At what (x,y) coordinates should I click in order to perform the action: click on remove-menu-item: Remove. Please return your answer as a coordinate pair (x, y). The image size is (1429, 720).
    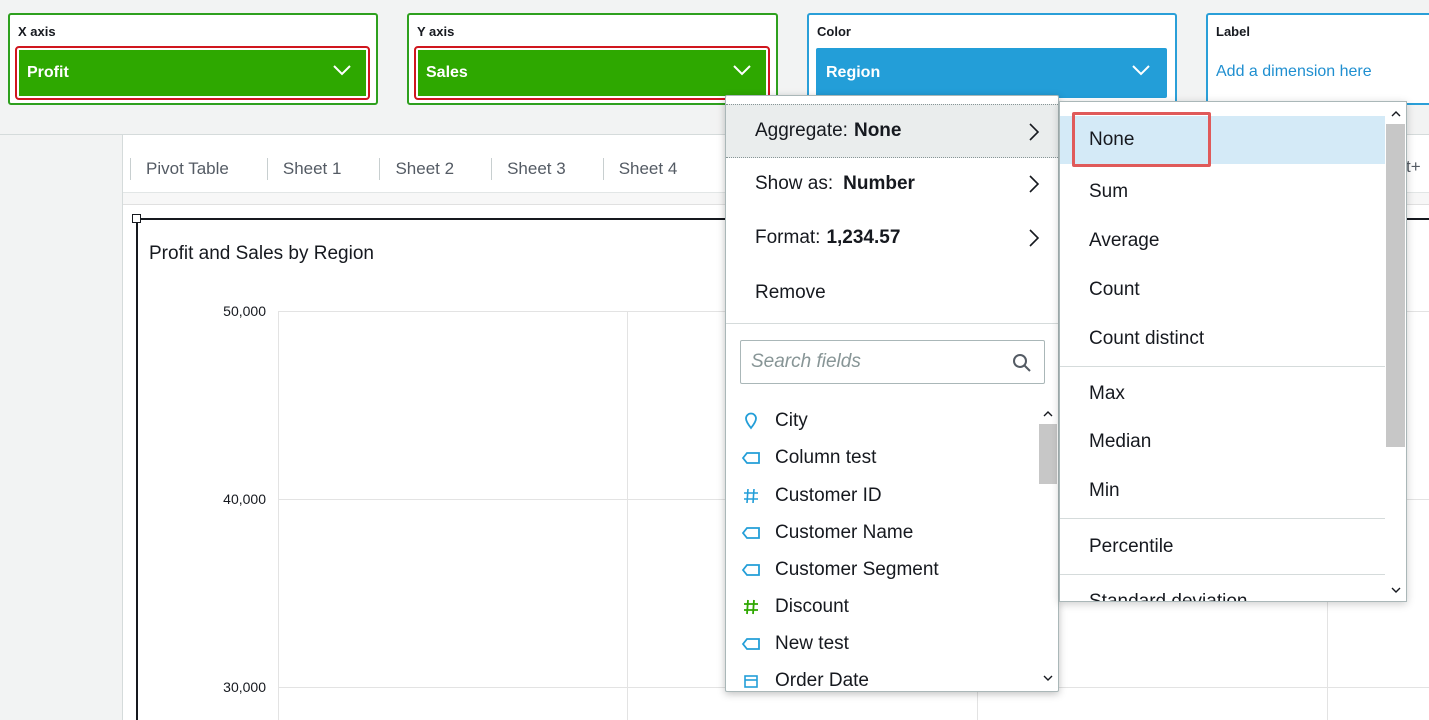
    Looking at the image, I should click on (892, 293).